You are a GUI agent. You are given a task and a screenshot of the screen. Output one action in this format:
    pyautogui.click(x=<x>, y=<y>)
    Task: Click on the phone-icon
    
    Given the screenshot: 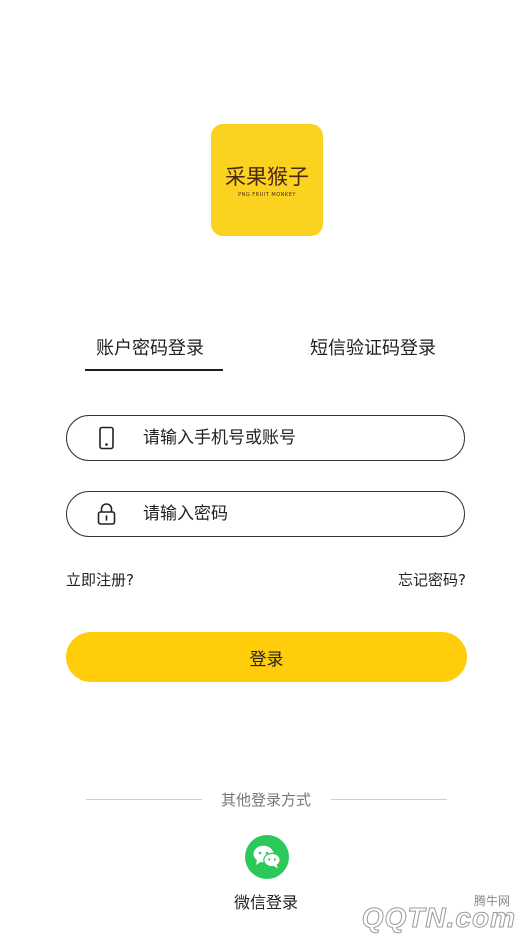 What is the action you would take?
    pyautogui.click(x=106, y=438)
    